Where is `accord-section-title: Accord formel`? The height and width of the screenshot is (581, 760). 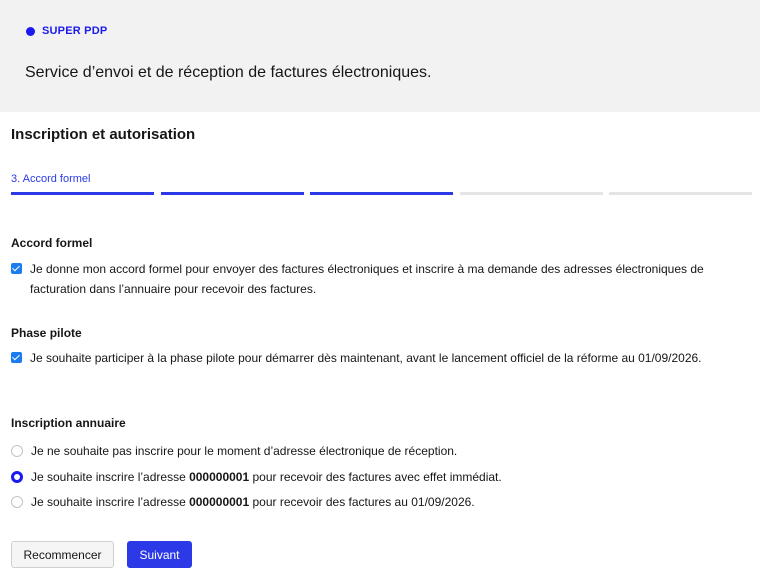 accord-section-title: Accord formel is located at coordinates (52, 243).